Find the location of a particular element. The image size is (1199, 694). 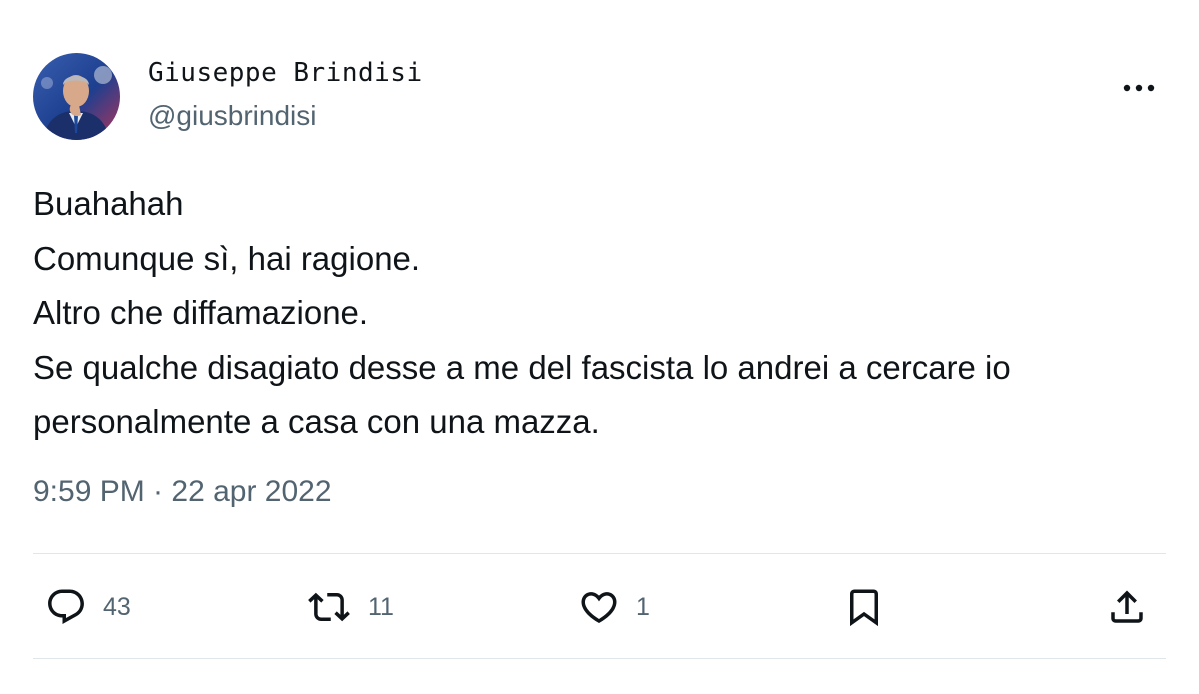

more-options-button is located at coordinates (1139, 88).